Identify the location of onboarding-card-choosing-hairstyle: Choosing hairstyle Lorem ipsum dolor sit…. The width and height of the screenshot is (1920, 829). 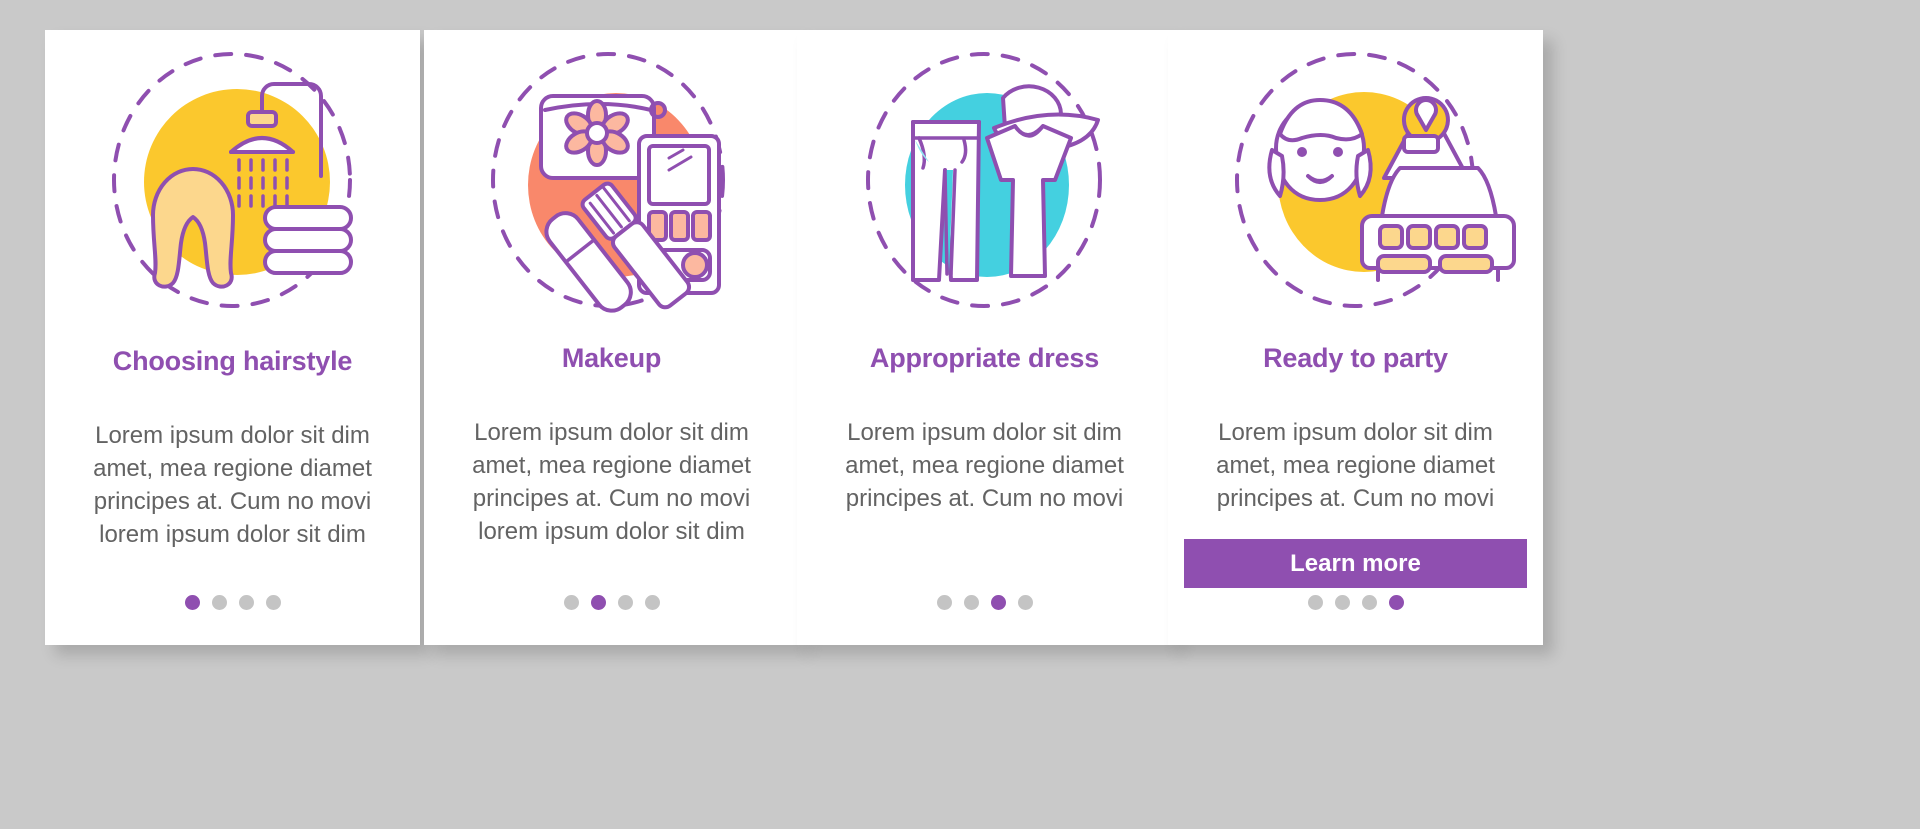
(232, 337).